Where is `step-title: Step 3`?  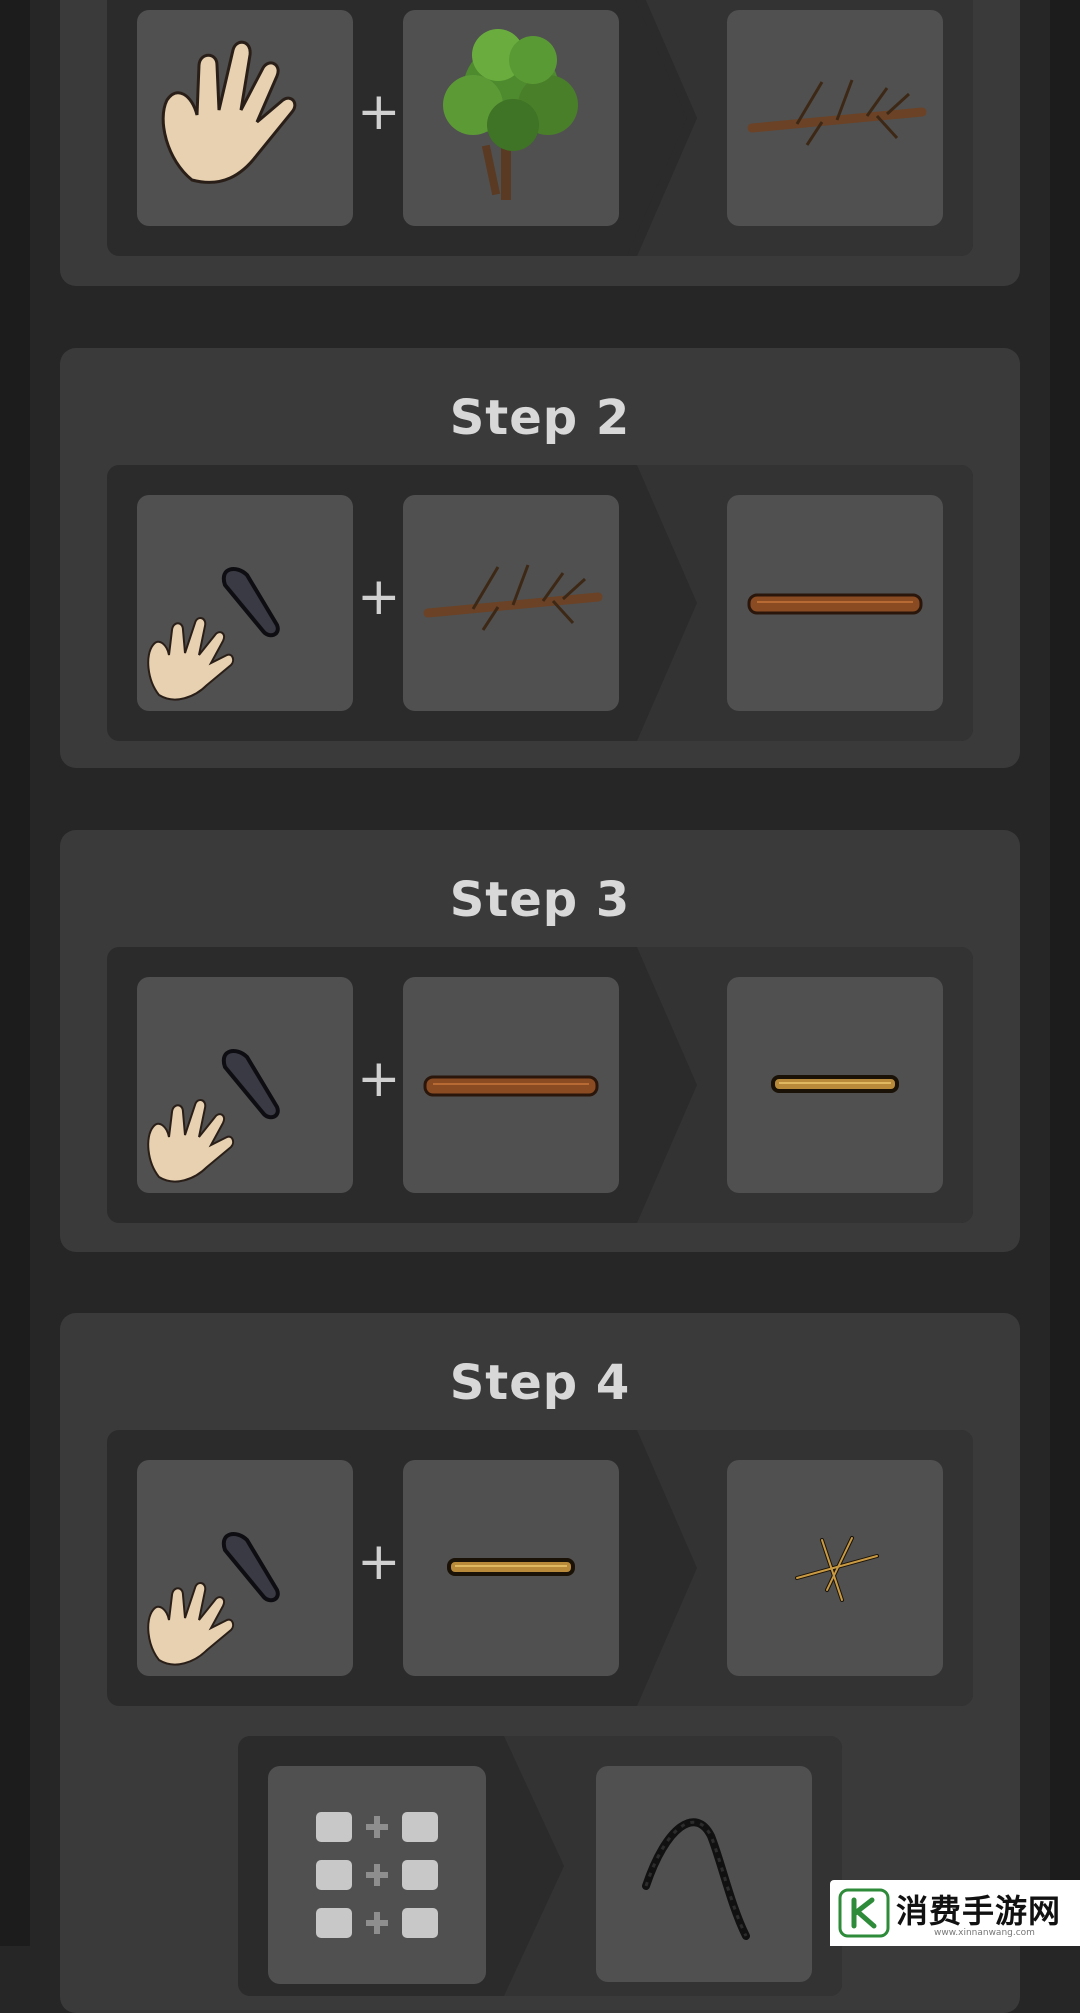
step-title: Step 3 is located at coordinates (540, 900).